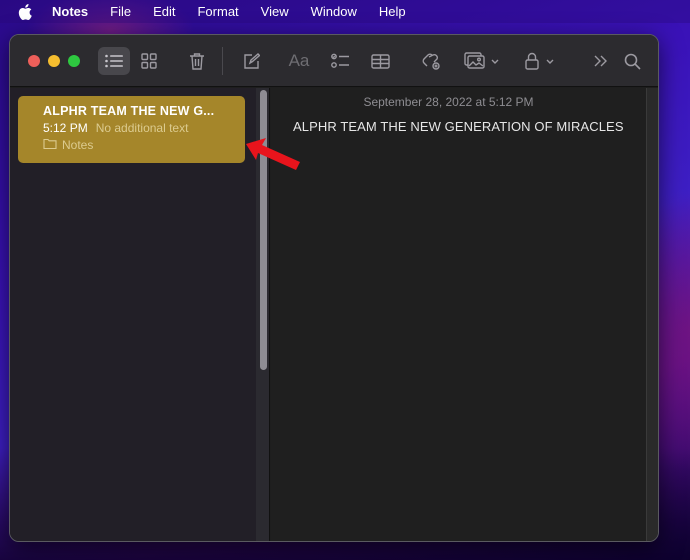  I want to click on search-button, so click(632, 61).